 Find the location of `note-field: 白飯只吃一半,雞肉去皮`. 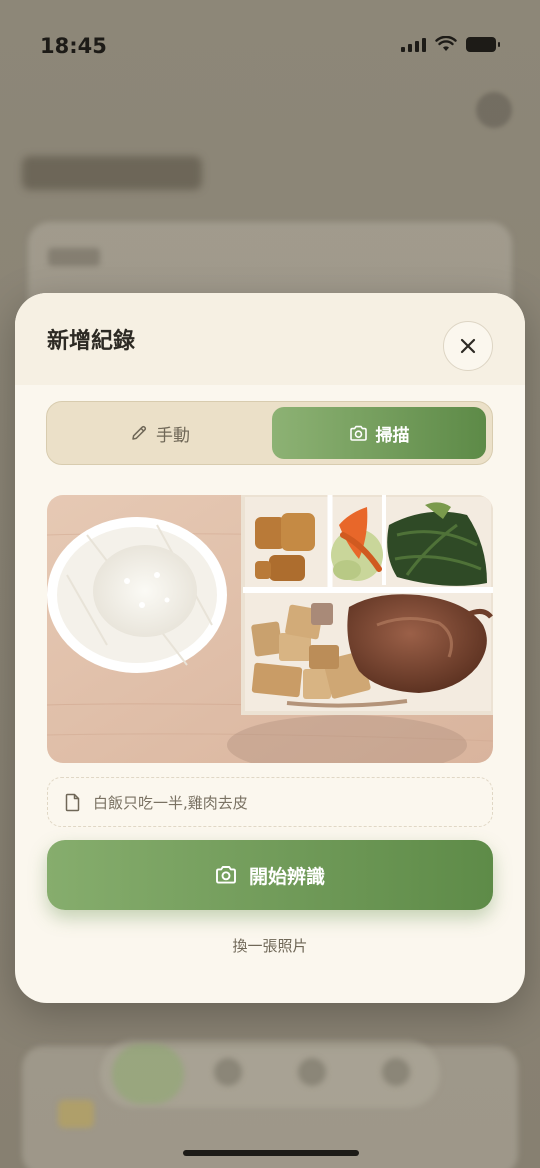

note-field: 白飯只吃一半,雞肉去皮 is located at coordinates (270, 802).